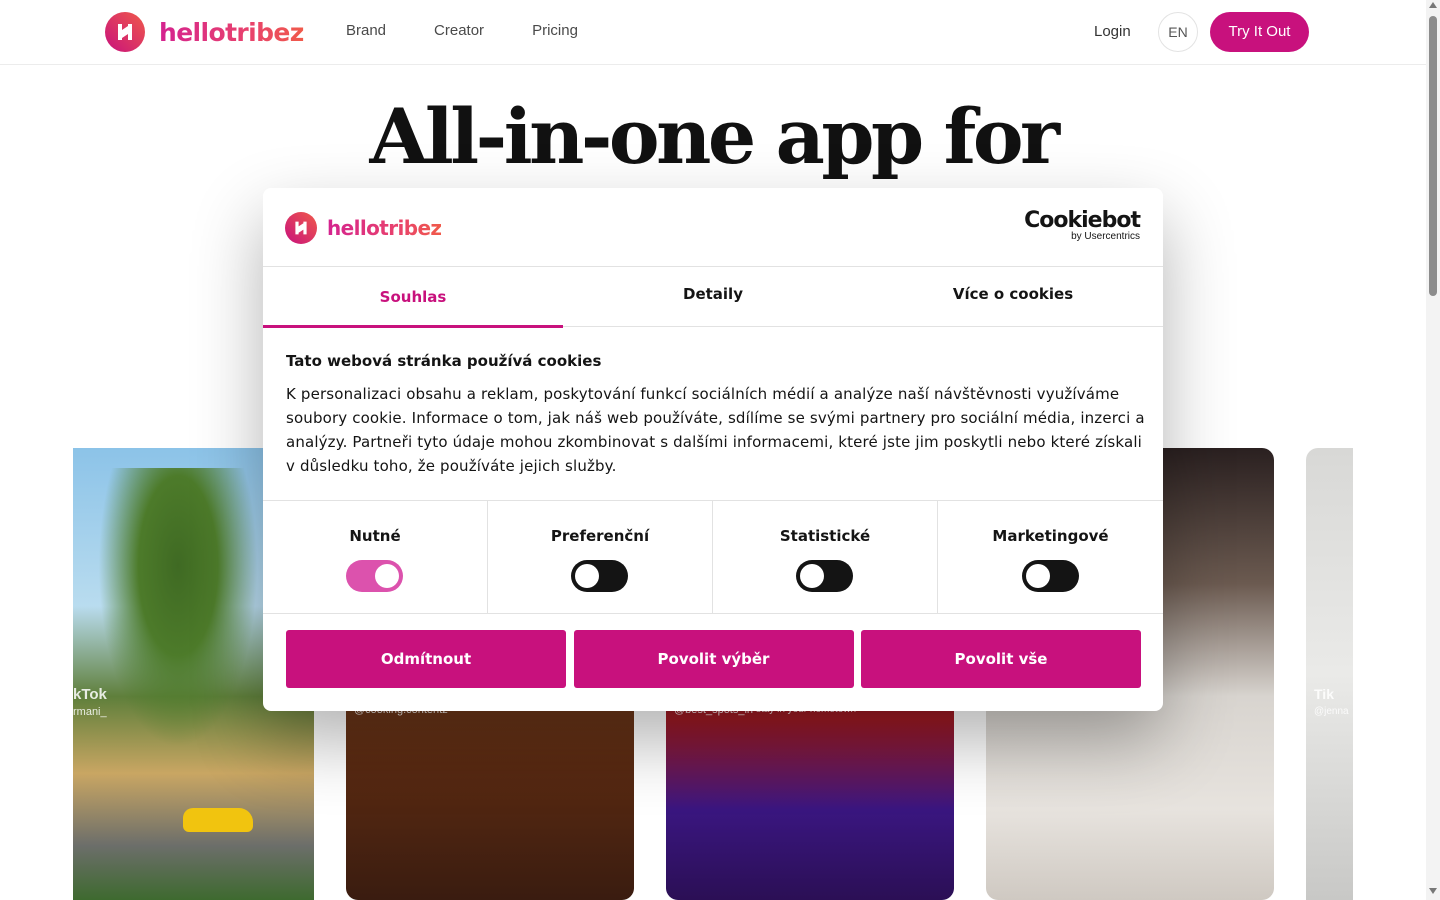 Image resolution: width=1440 pixels, height=900 pixels. What do you see at coordinates (555, 30) in the screenshot?
I see `nav-pricing: Pricing` at bounding box center [555, 30].